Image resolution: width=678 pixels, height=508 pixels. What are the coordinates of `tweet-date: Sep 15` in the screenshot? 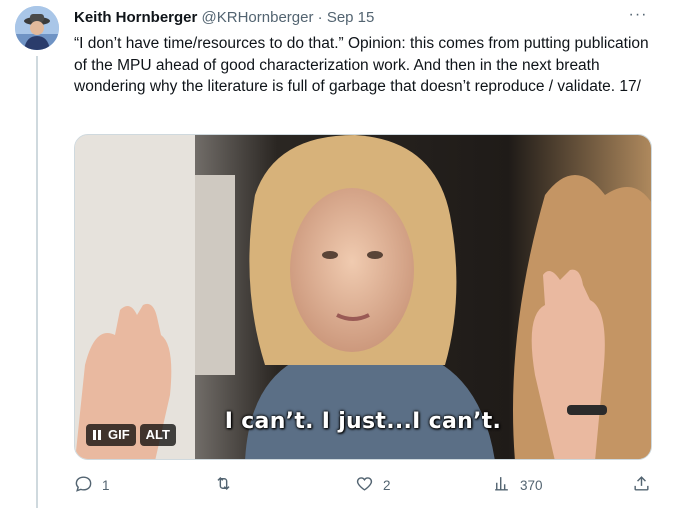 It's located at (351, 17).